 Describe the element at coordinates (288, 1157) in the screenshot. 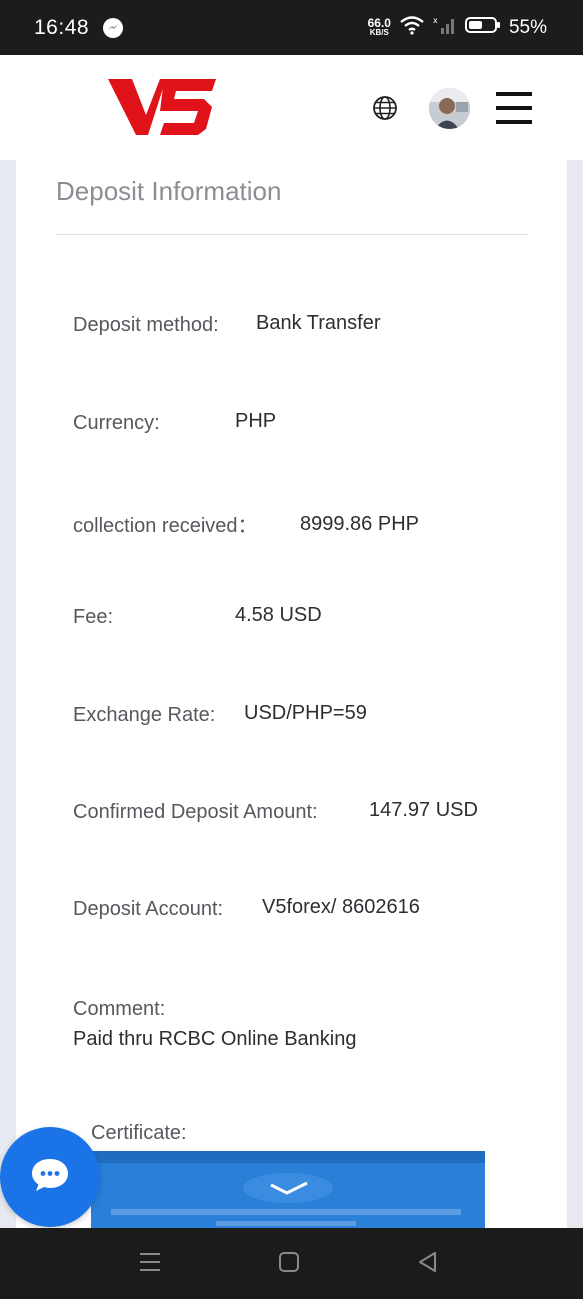

I see `certificate-image-statusbar` at that location.